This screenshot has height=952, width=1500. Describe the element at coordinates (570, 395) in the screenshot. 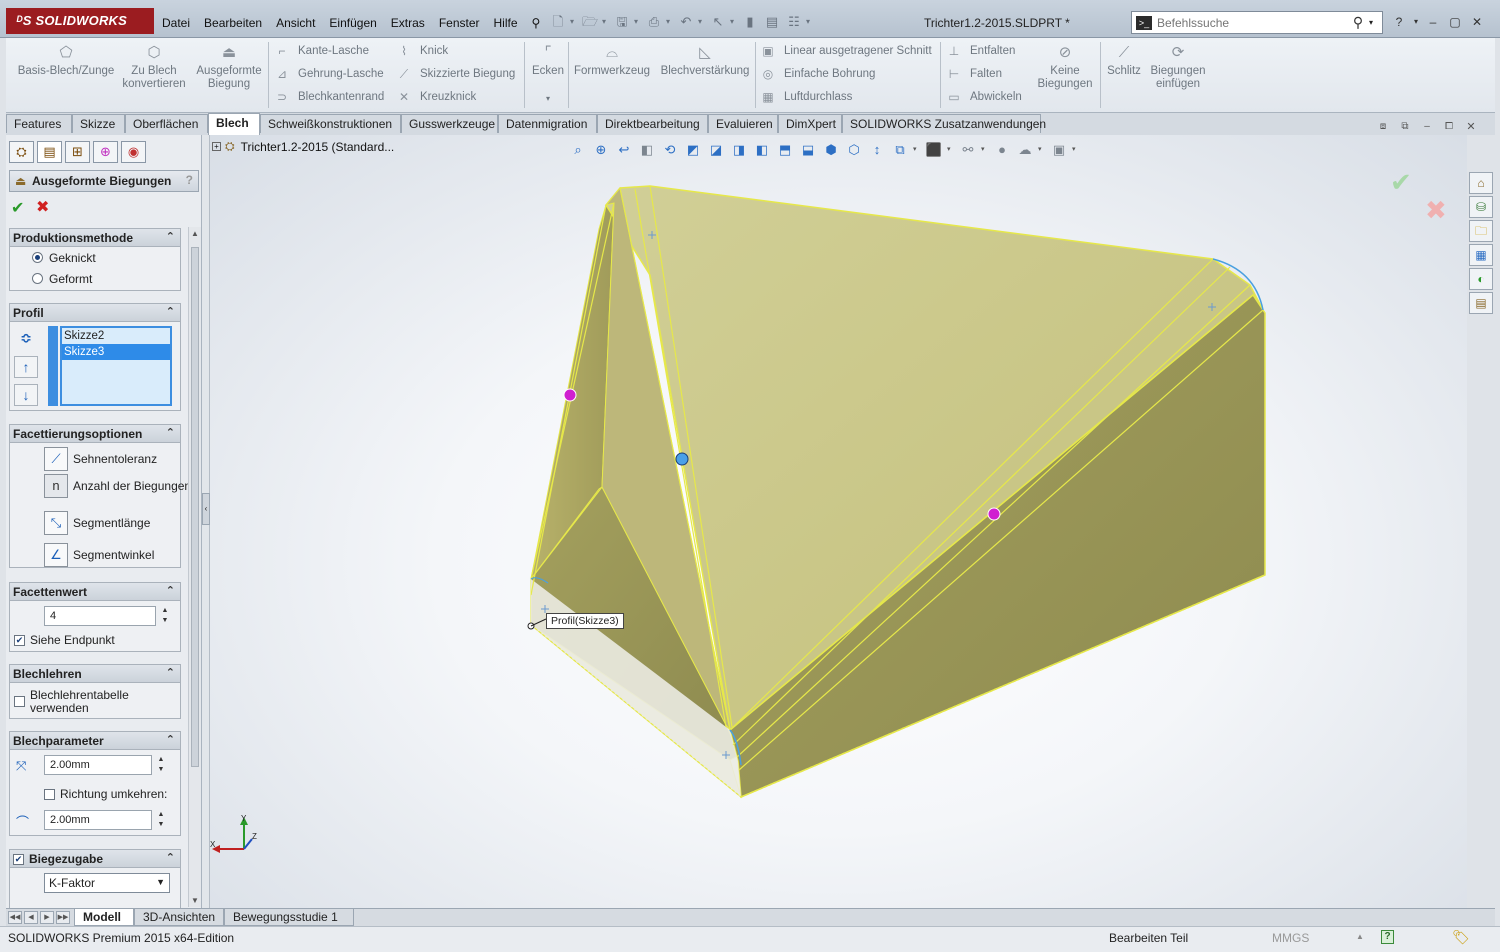

I see `sketch-point-magenta` at that location.